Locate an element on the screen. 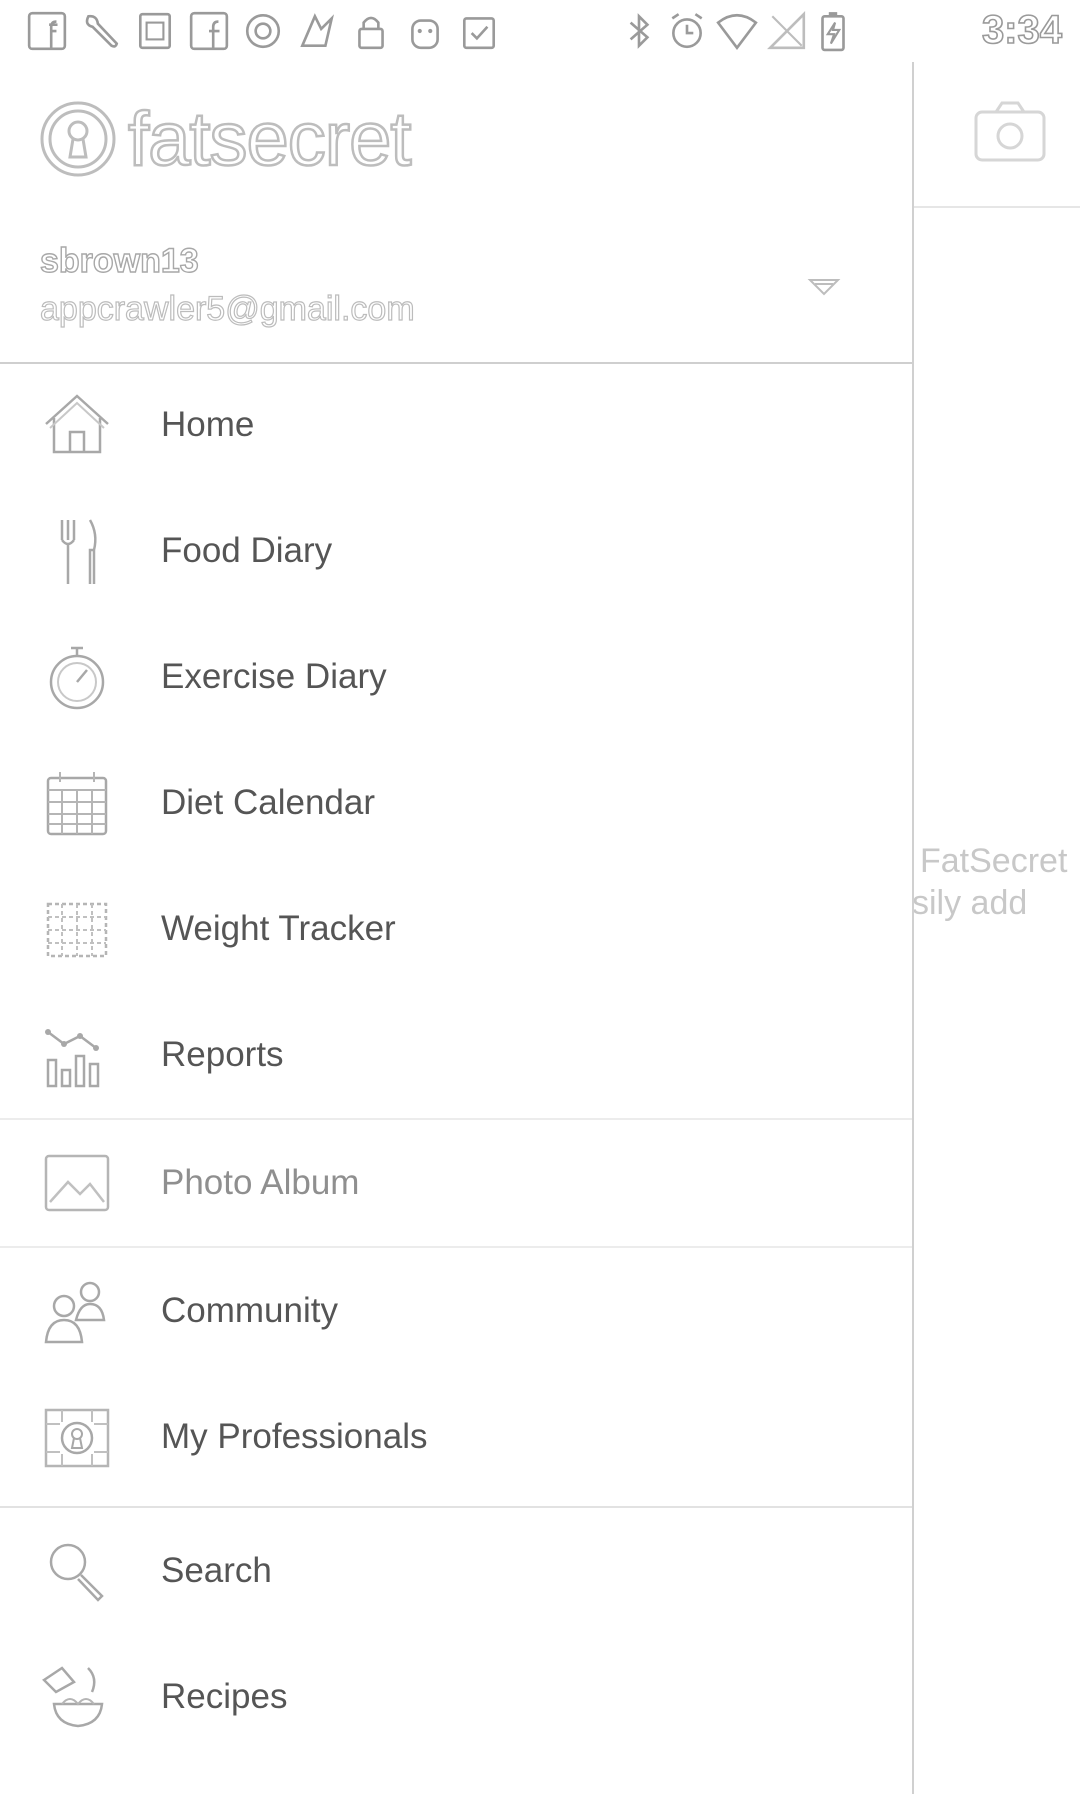 The width and height of the screenshot is (1080, 1794). android-icon is located at coordinates (425, 31).